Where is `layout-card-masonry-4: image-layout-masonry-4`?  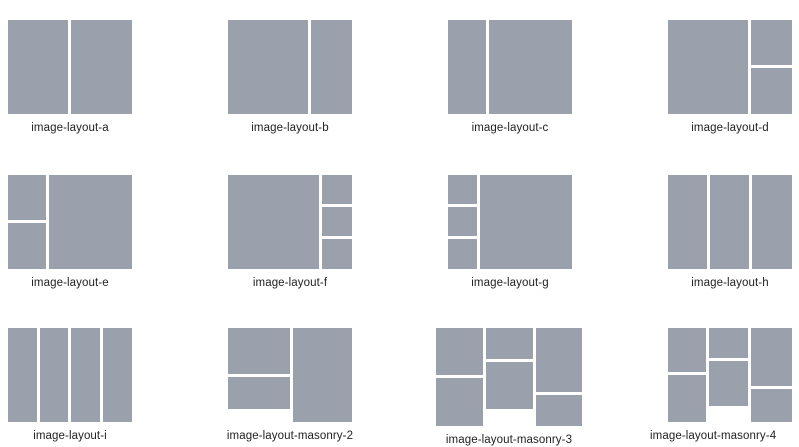 layout-card-masonry-4: image-layout-masonry-4 is located at coordinates (724, 385).